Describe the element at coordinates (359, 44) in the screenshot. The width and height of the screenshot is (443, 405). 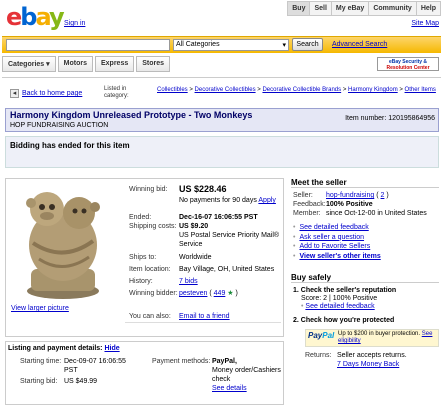
I see `advanced-search-link: Advanced Search` at that location.